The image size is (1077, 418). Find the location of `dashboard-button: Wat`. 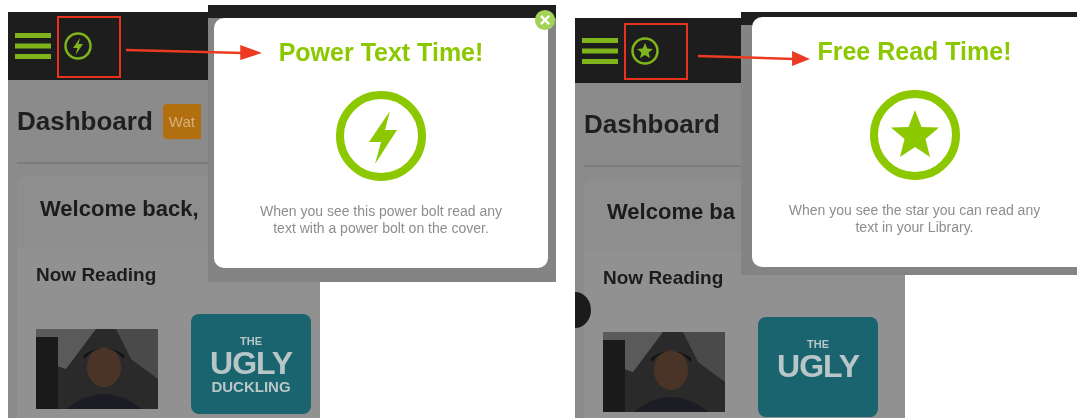

dashboard-button: Wat is located at coordinates (181, 121).